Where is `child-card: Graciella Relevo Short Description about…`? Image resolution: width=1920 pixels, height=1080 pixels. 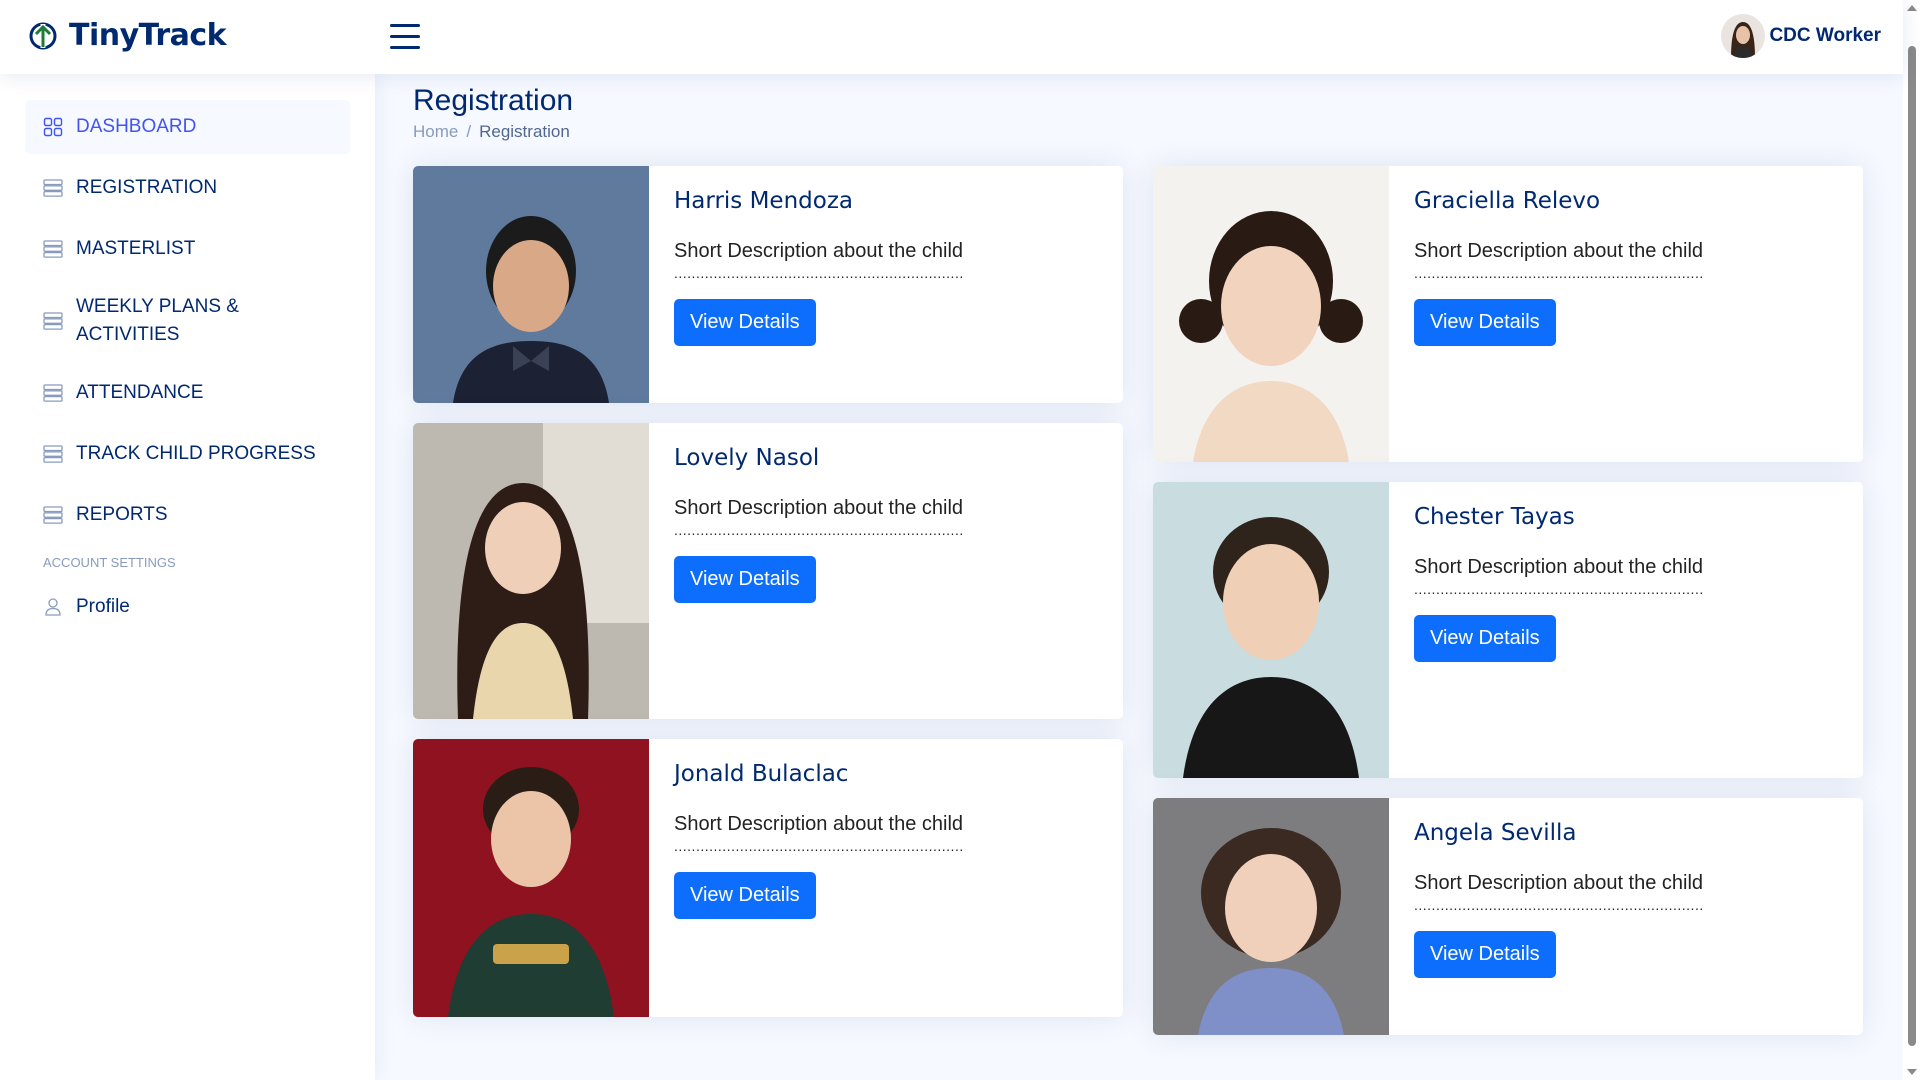
child-card: Graciella Relevo Short Description about… is located at coordinates (1508, 314).